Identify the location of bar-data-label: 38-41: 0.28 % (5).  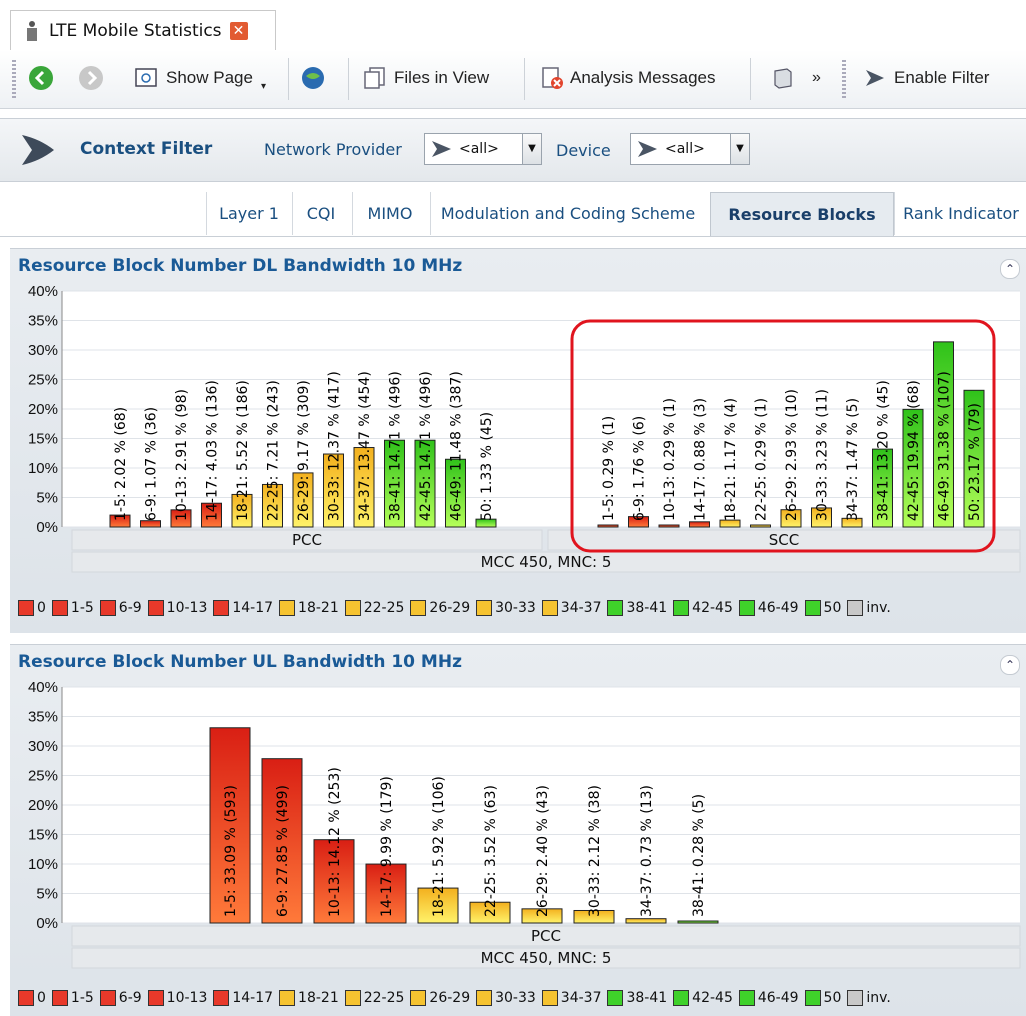
(699, 855).